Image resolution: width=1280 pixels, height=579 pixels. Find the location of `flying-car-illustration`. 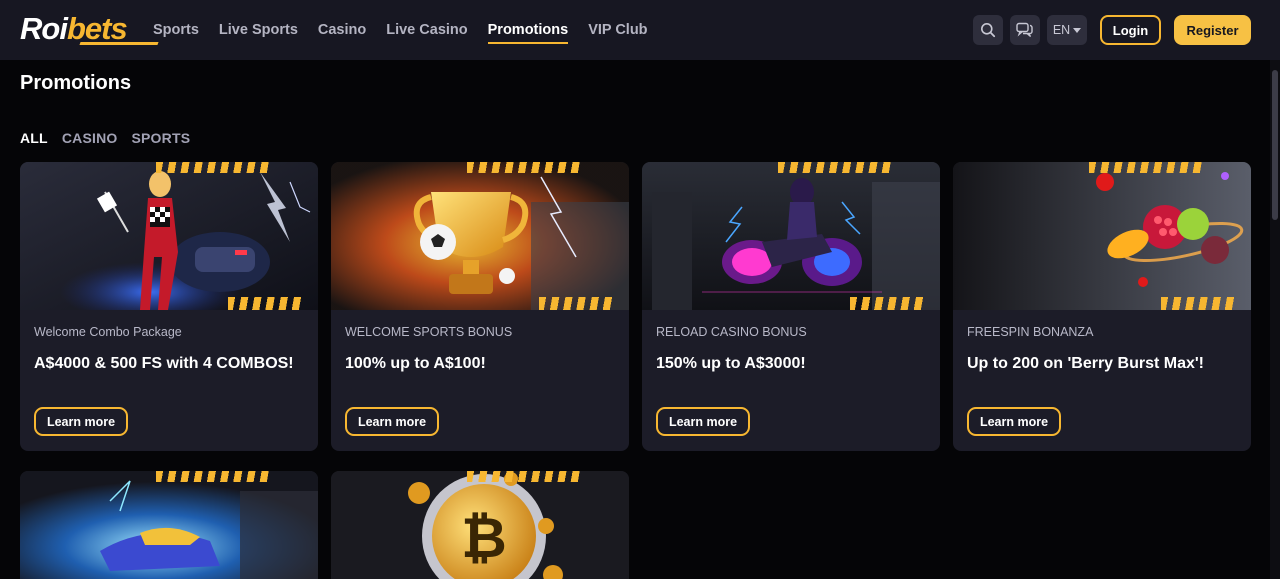

flying-car-illustration is located at coordinates (169, 525).